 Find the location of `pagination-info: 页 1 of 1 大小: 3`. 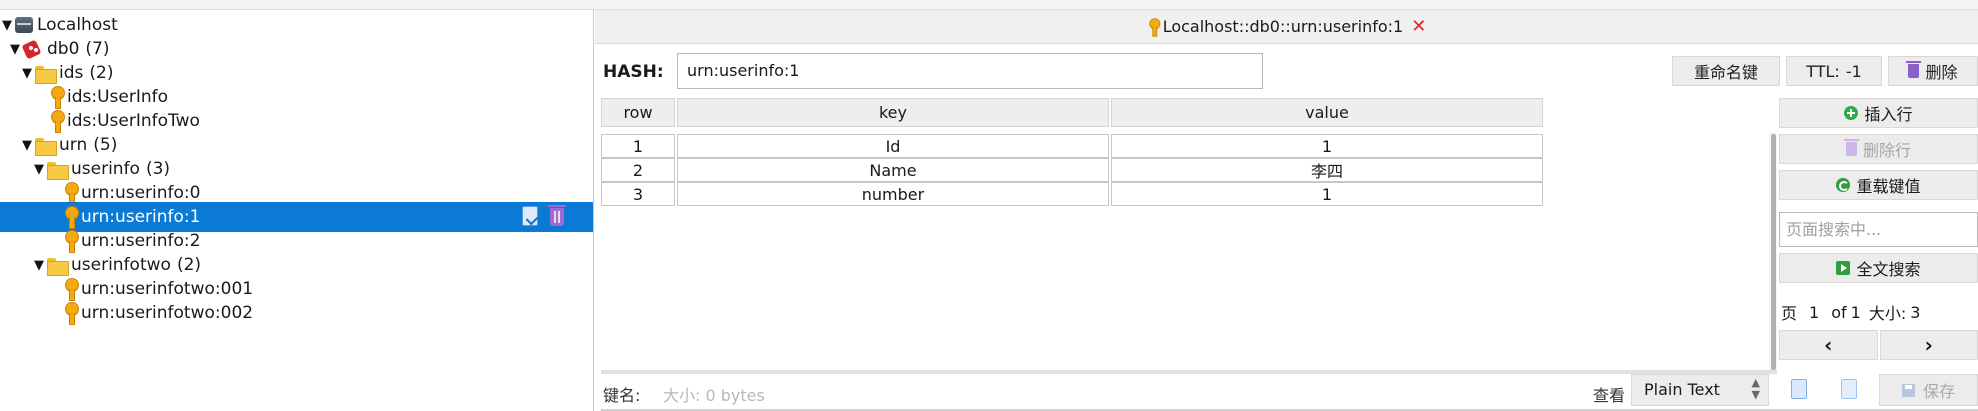

pagination-info: 页 1 of 1 大小: 3 is located at coordinates (1878, 312).